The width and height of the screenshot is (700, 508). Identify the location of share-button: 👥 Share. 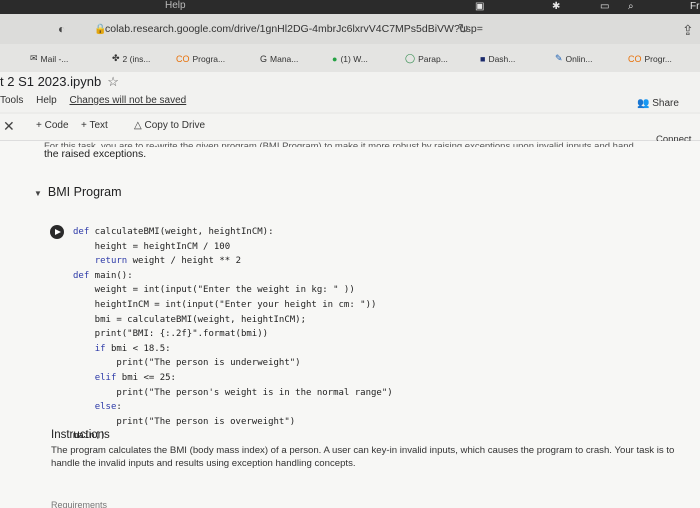
(658, 103).